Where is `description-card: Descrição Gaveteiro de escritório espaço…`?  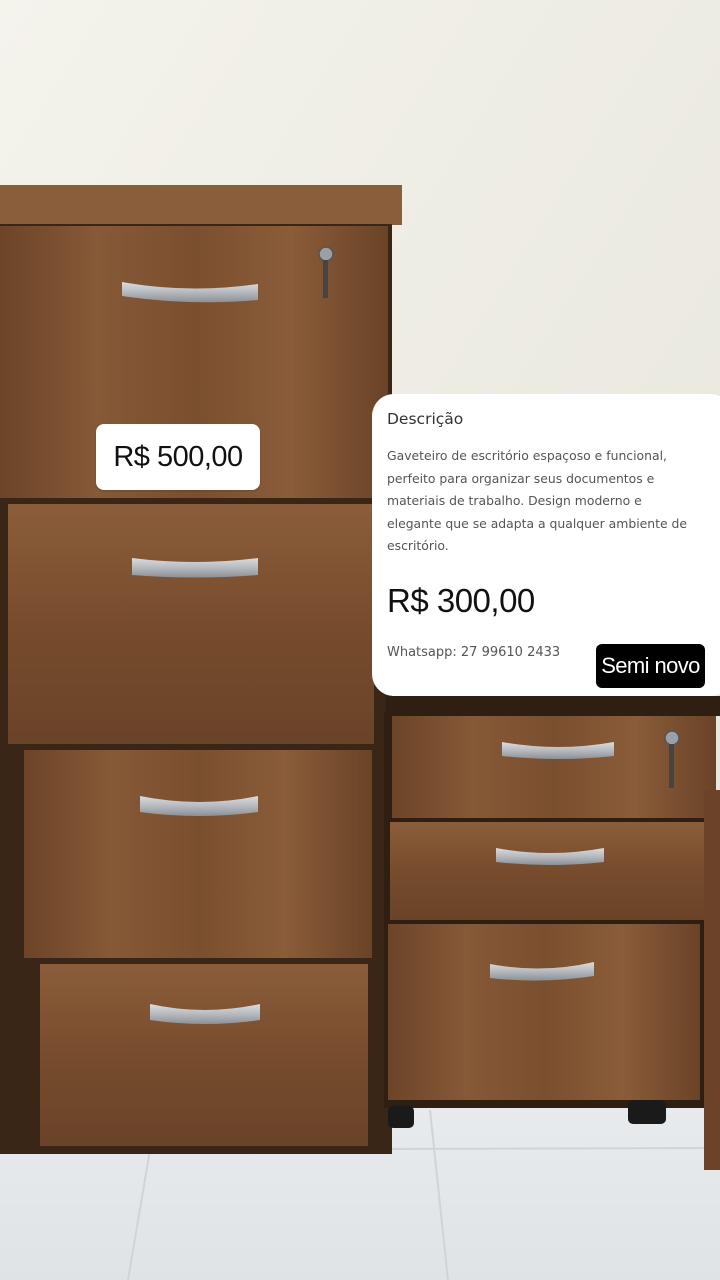
description-card: Descrição Gaveteiro de escritório espaço… is located at coordinates (546, 545).